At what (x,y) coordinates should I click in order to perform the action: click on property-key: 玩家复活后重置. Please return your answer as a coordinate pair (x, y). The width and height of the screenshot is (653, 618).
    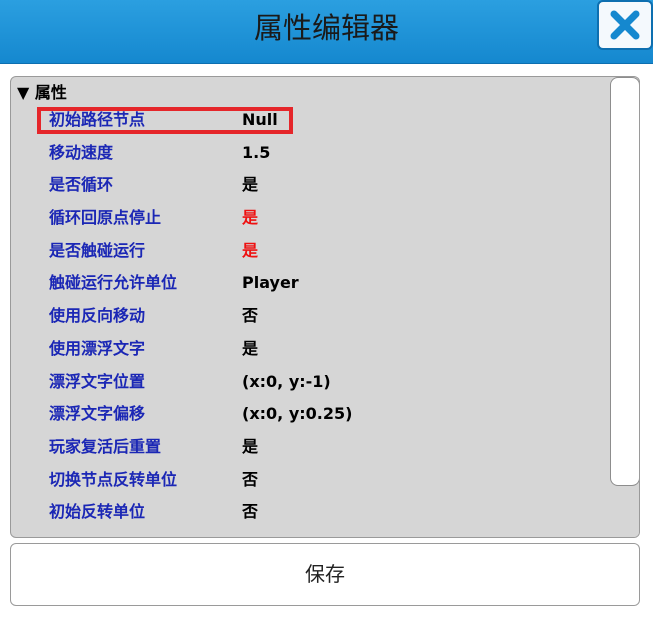
    Looking at the image, I should click on (105, 446).